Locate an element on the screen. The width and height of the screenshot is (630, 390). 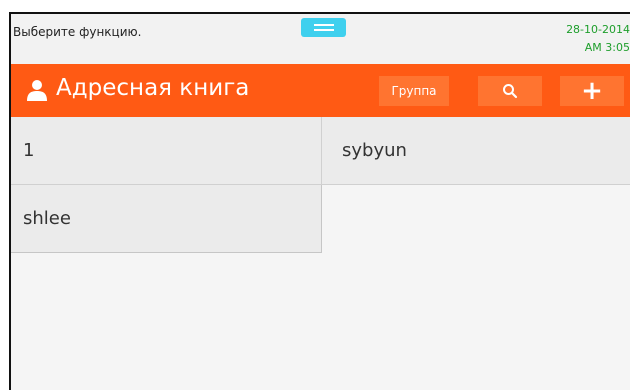
title-bar: Адресная книга Группа + is located at coordinates (320, 90).